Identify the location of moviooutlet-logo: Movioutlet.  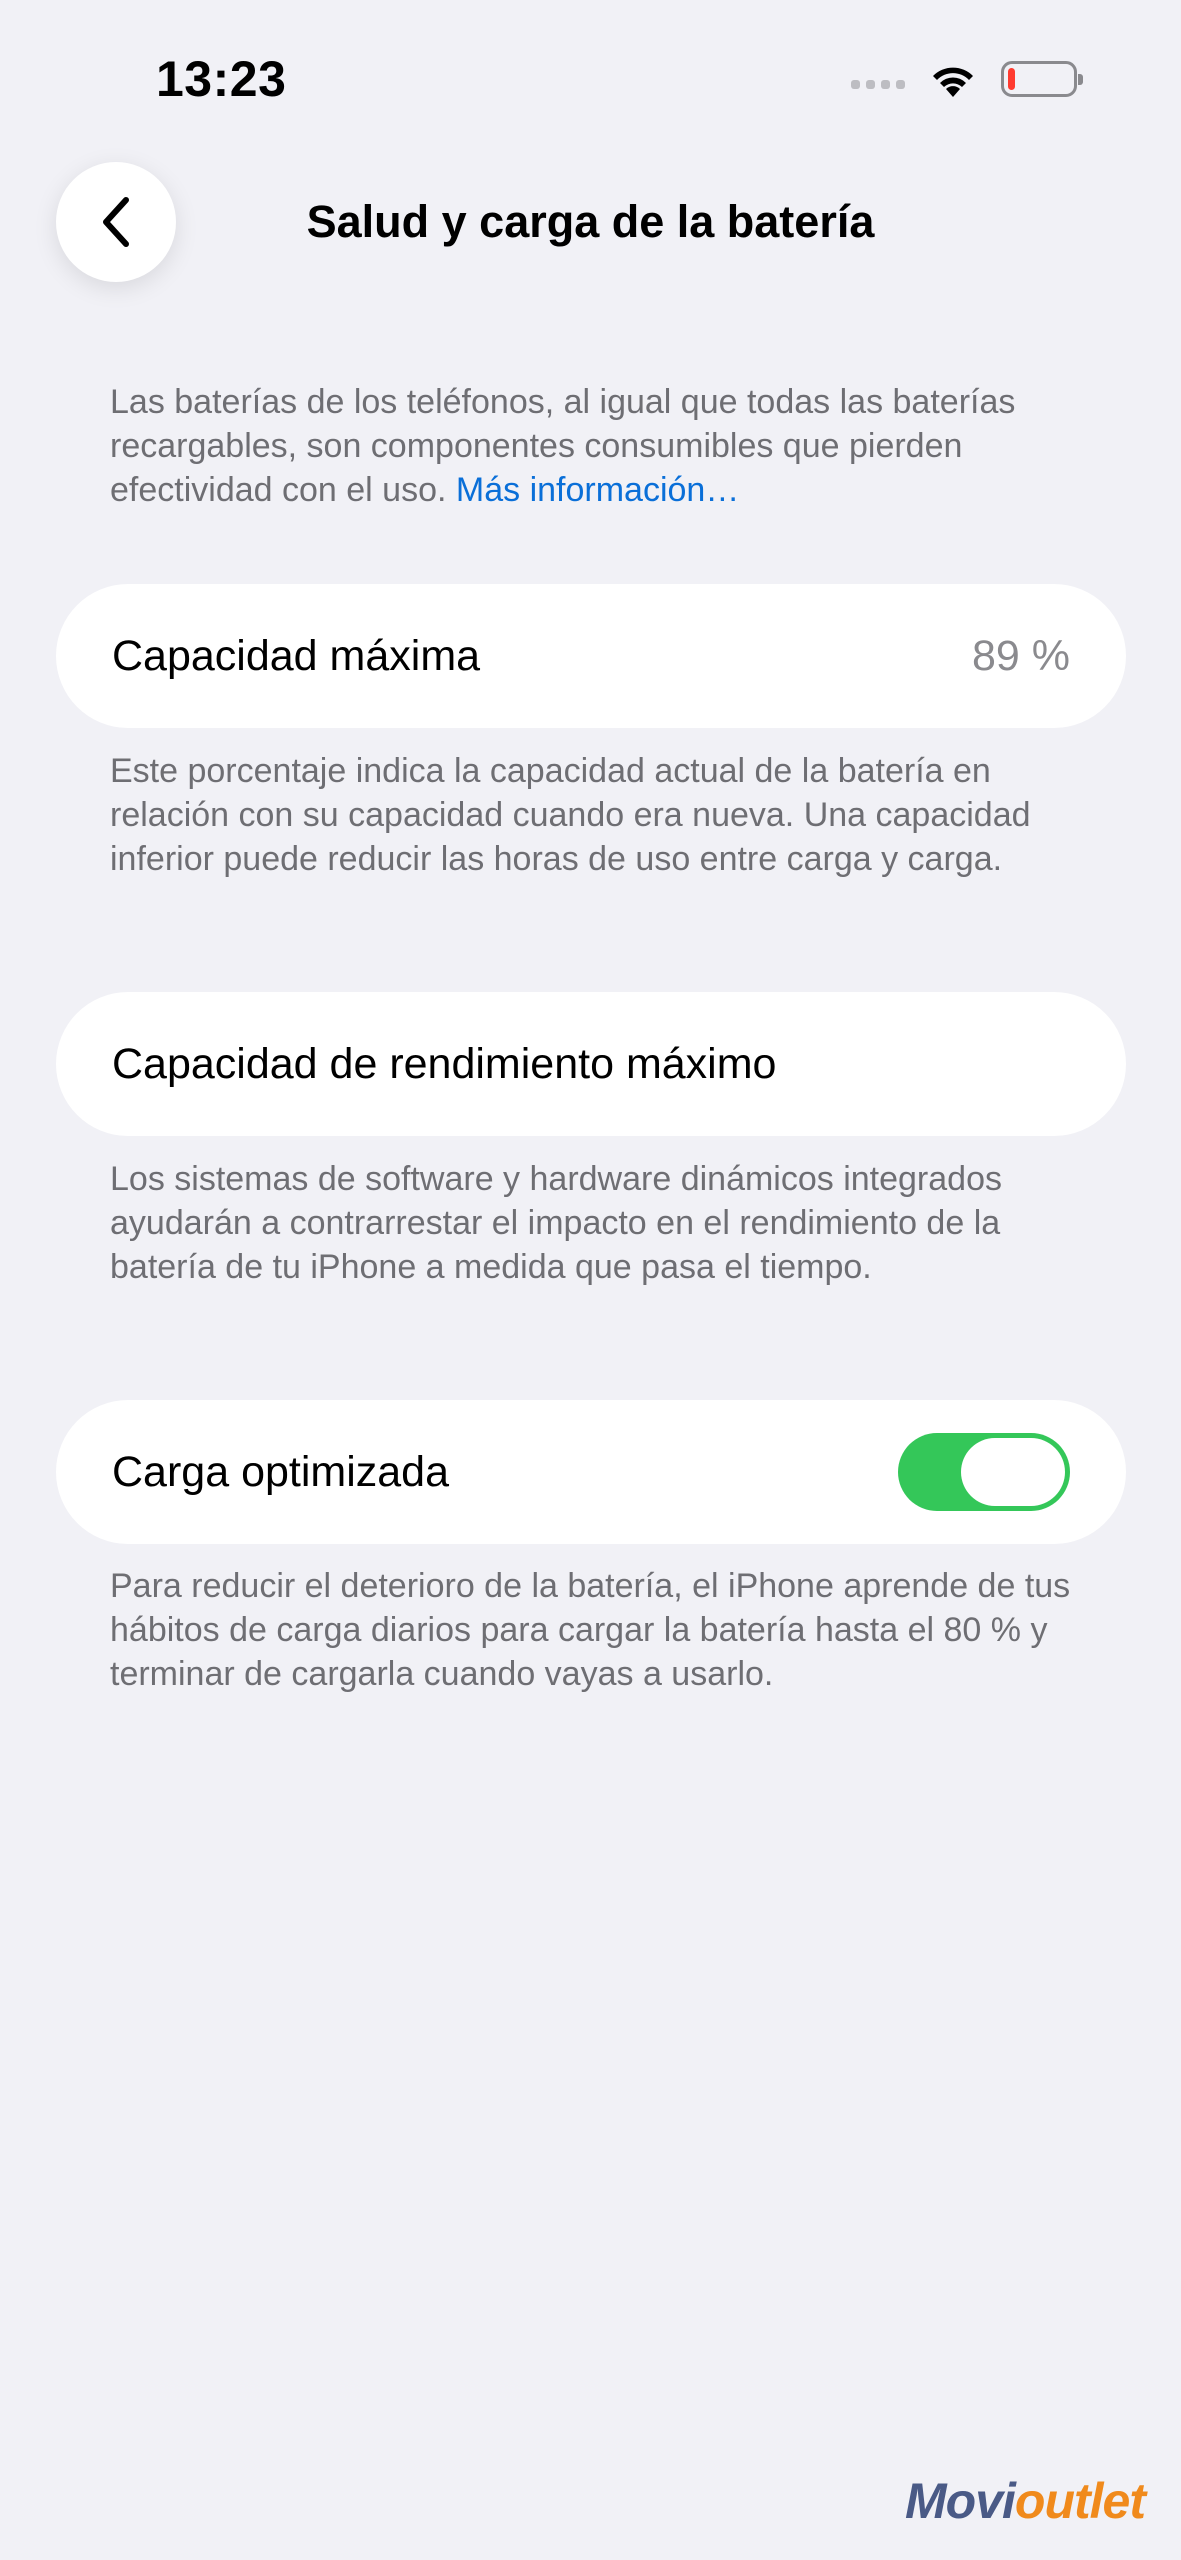
(1025, 2501).